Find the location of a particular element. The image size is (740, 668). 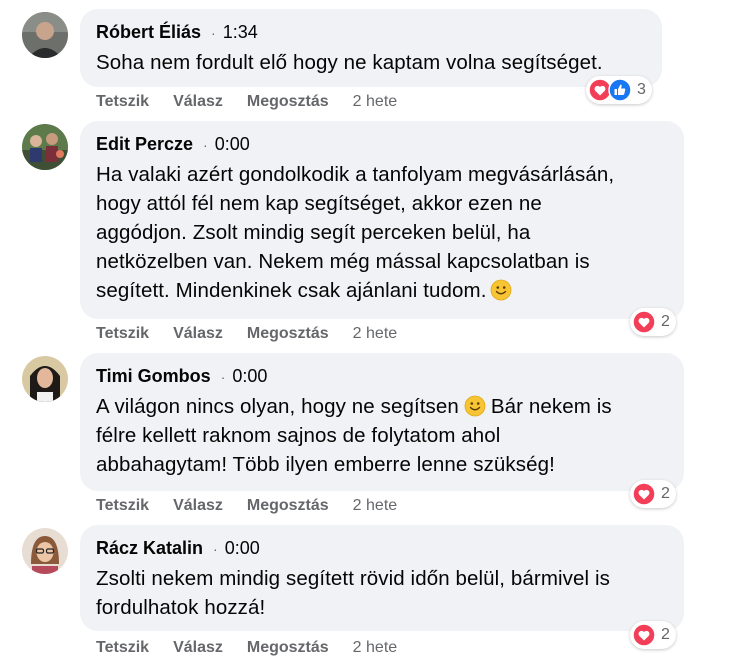

timestamp: 1:34 is located at coordinates (240, 32).